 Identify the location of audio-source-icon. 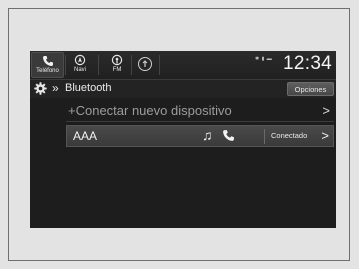
(145, 64).